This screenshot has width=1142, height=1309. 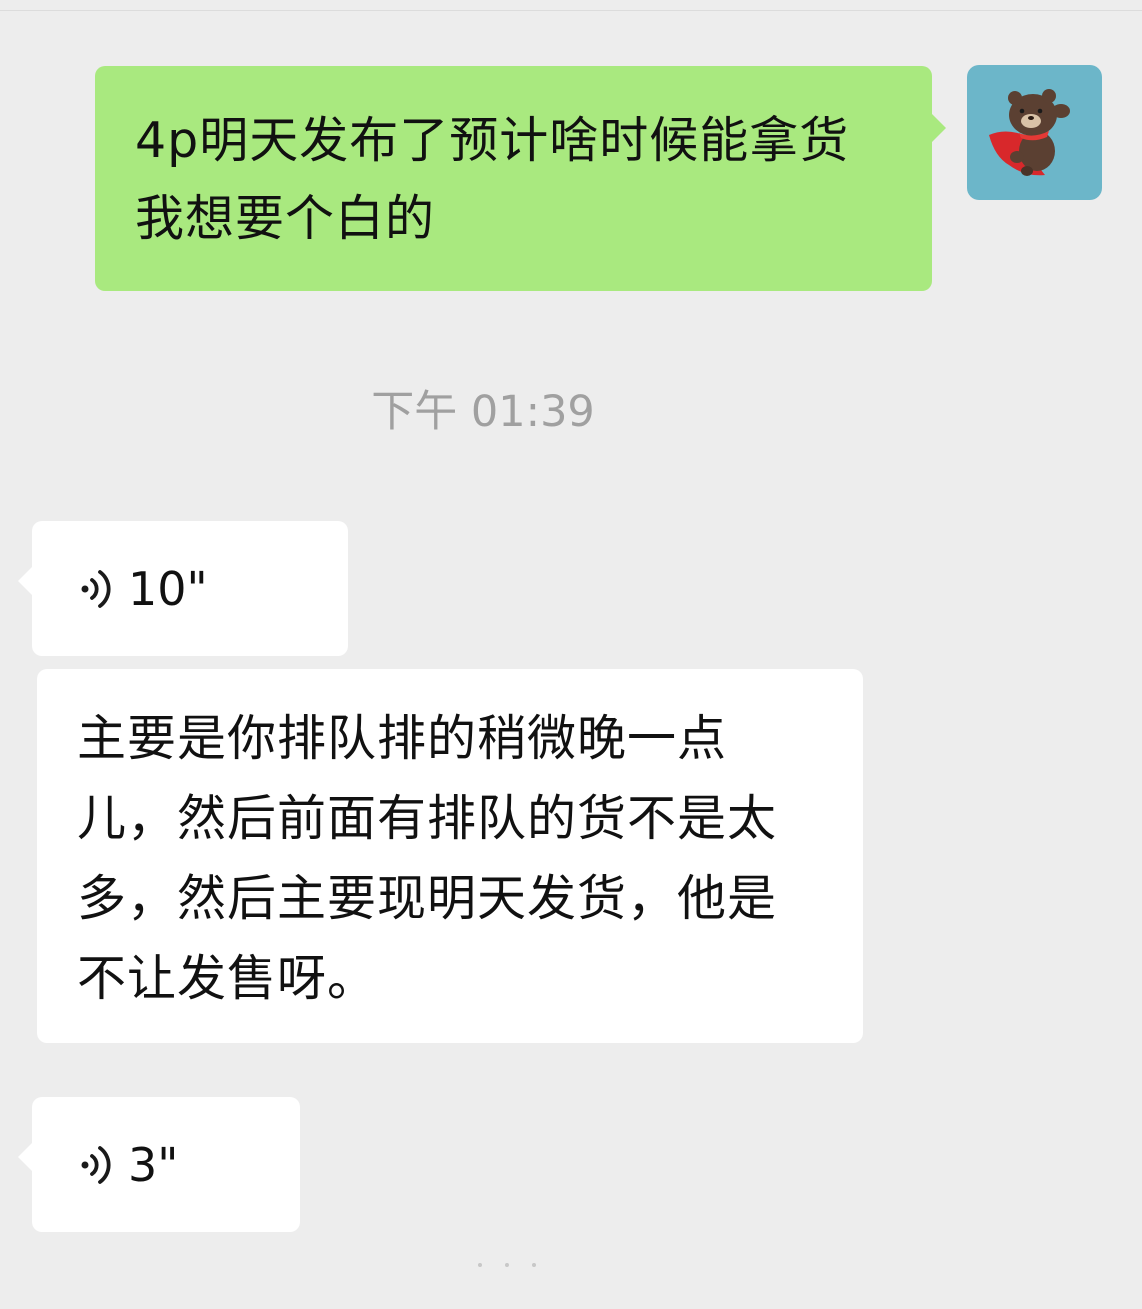 I want to click on message-text: 4p明天发布了预计啥时候能拿货 我想要个白的, so click(x=492, y=179).